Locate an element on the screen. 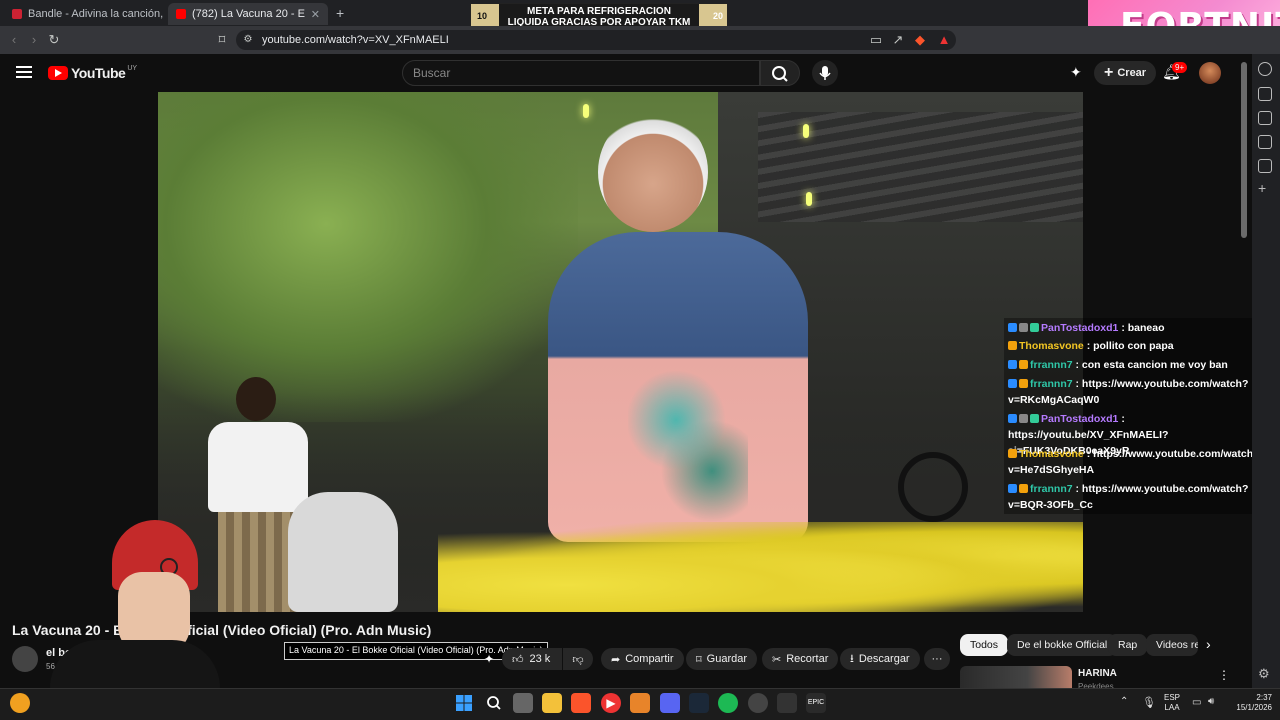 This screenshot has height=720, width=1280. cast-icon: ▭ is located at coordinates (876, 40).